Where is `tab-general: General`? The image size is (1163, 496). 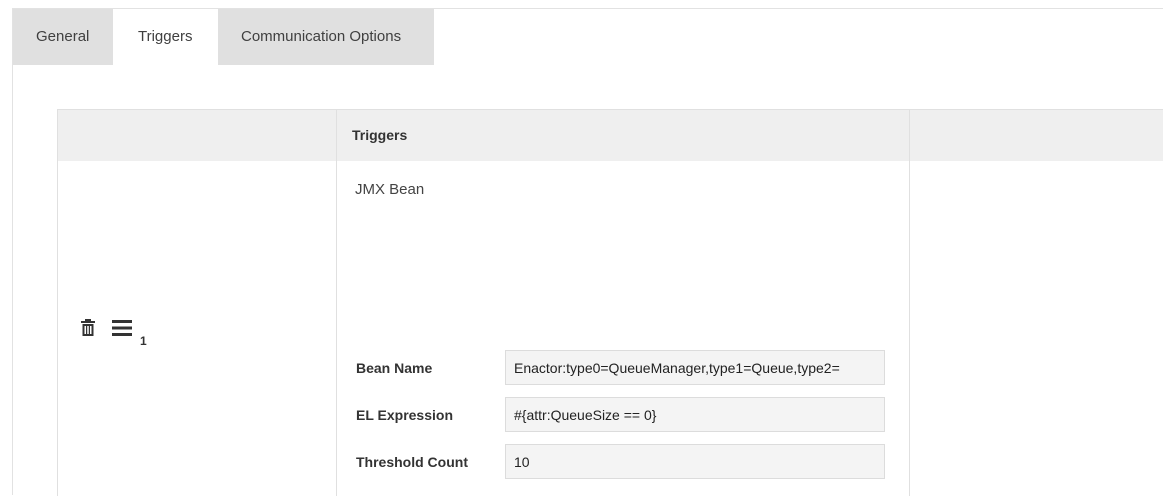
tab-general: General is located at coordinates (63, 37).